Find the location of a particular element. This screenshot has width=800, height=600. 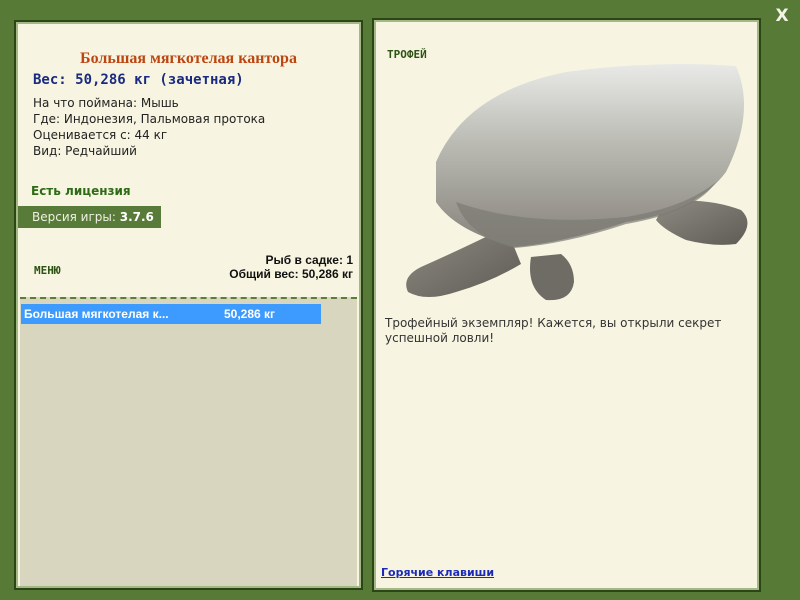

menu-button: МЕНЮ is located at coordinates (47, 270).